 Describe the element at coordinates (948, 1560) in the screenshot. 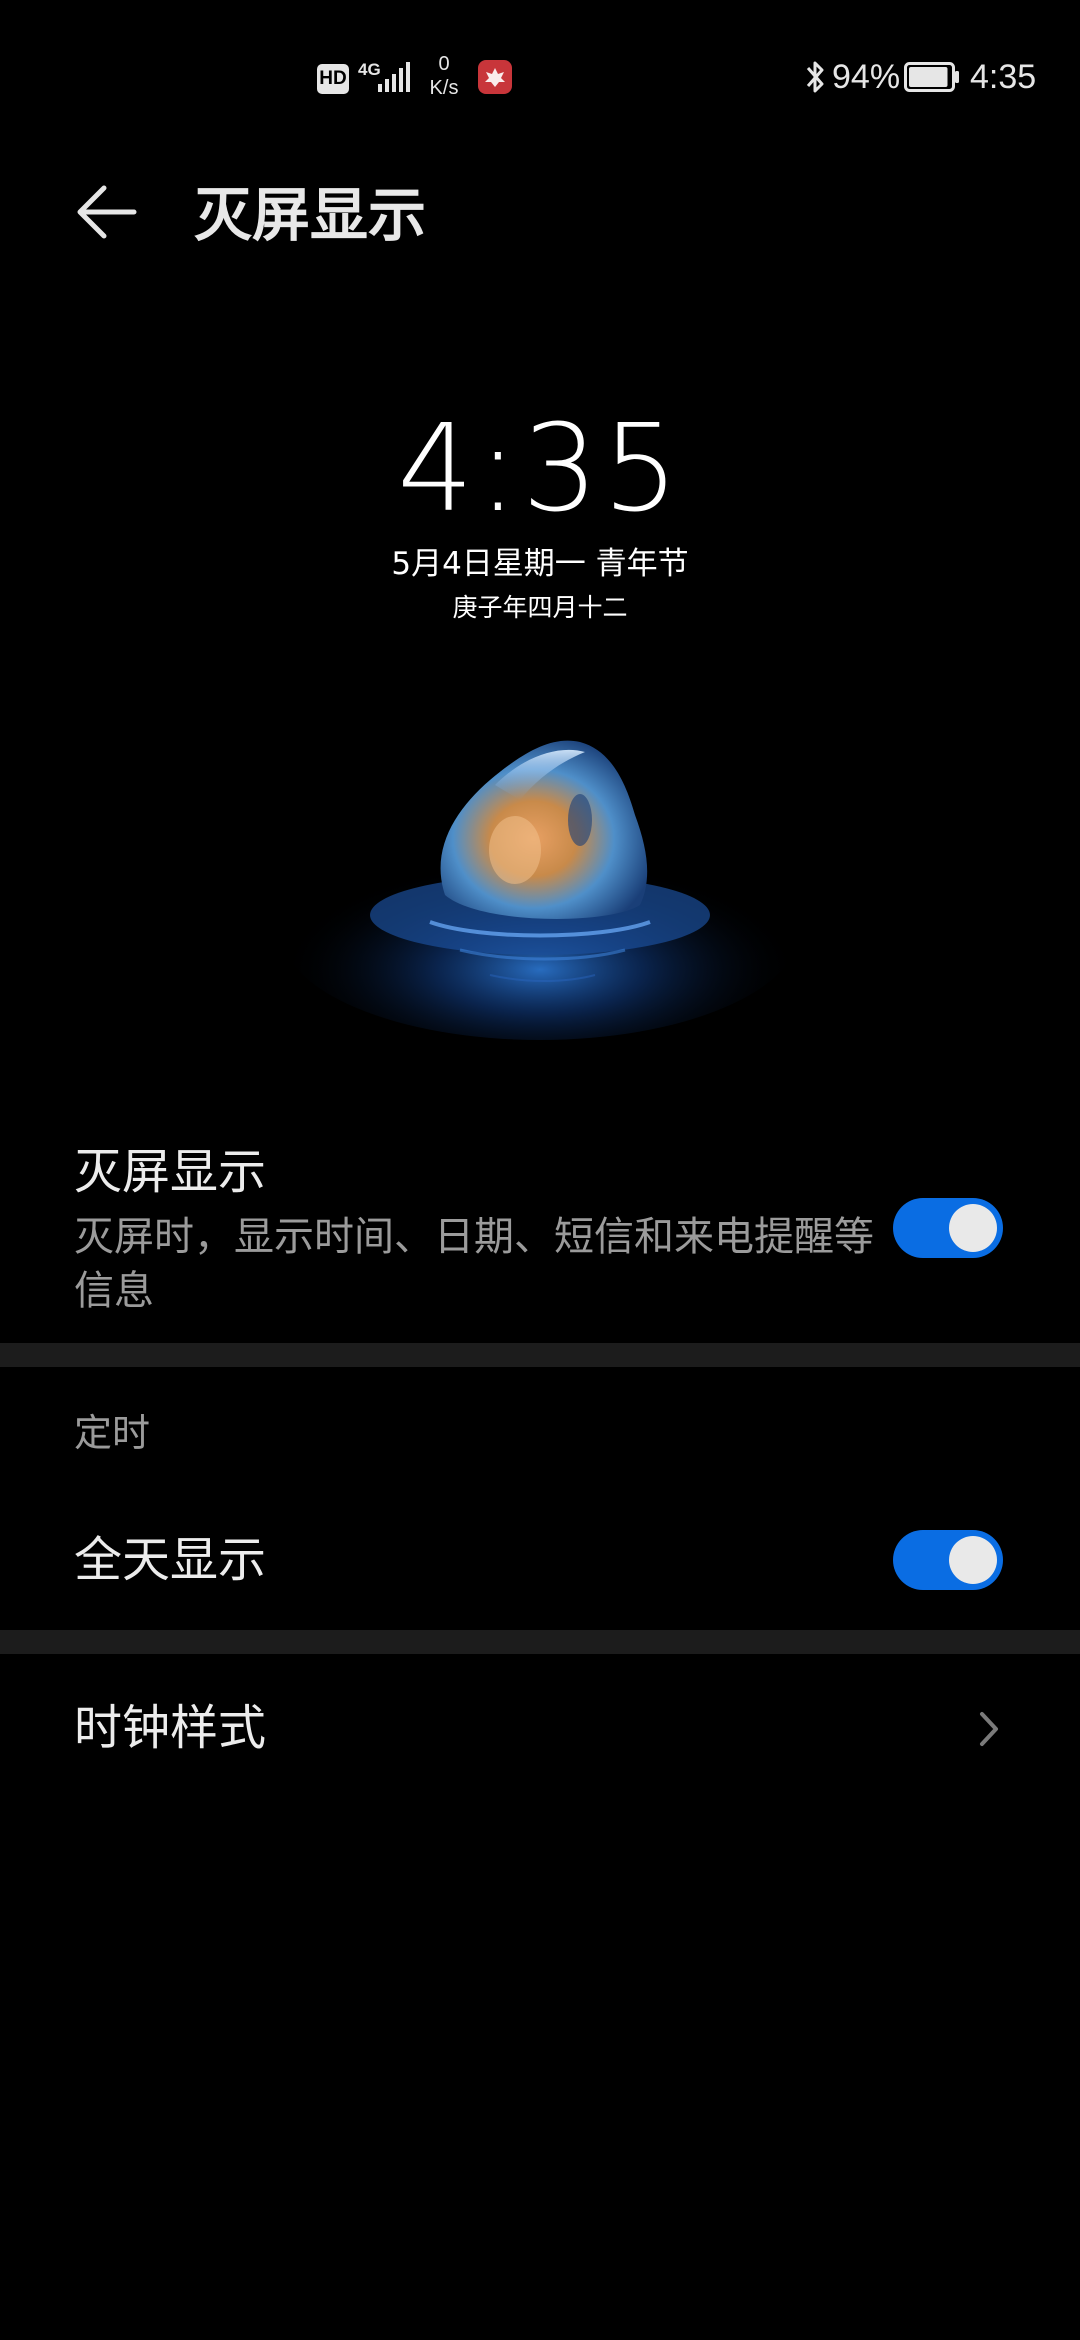

I see `all-day-display-toggle` at that location.